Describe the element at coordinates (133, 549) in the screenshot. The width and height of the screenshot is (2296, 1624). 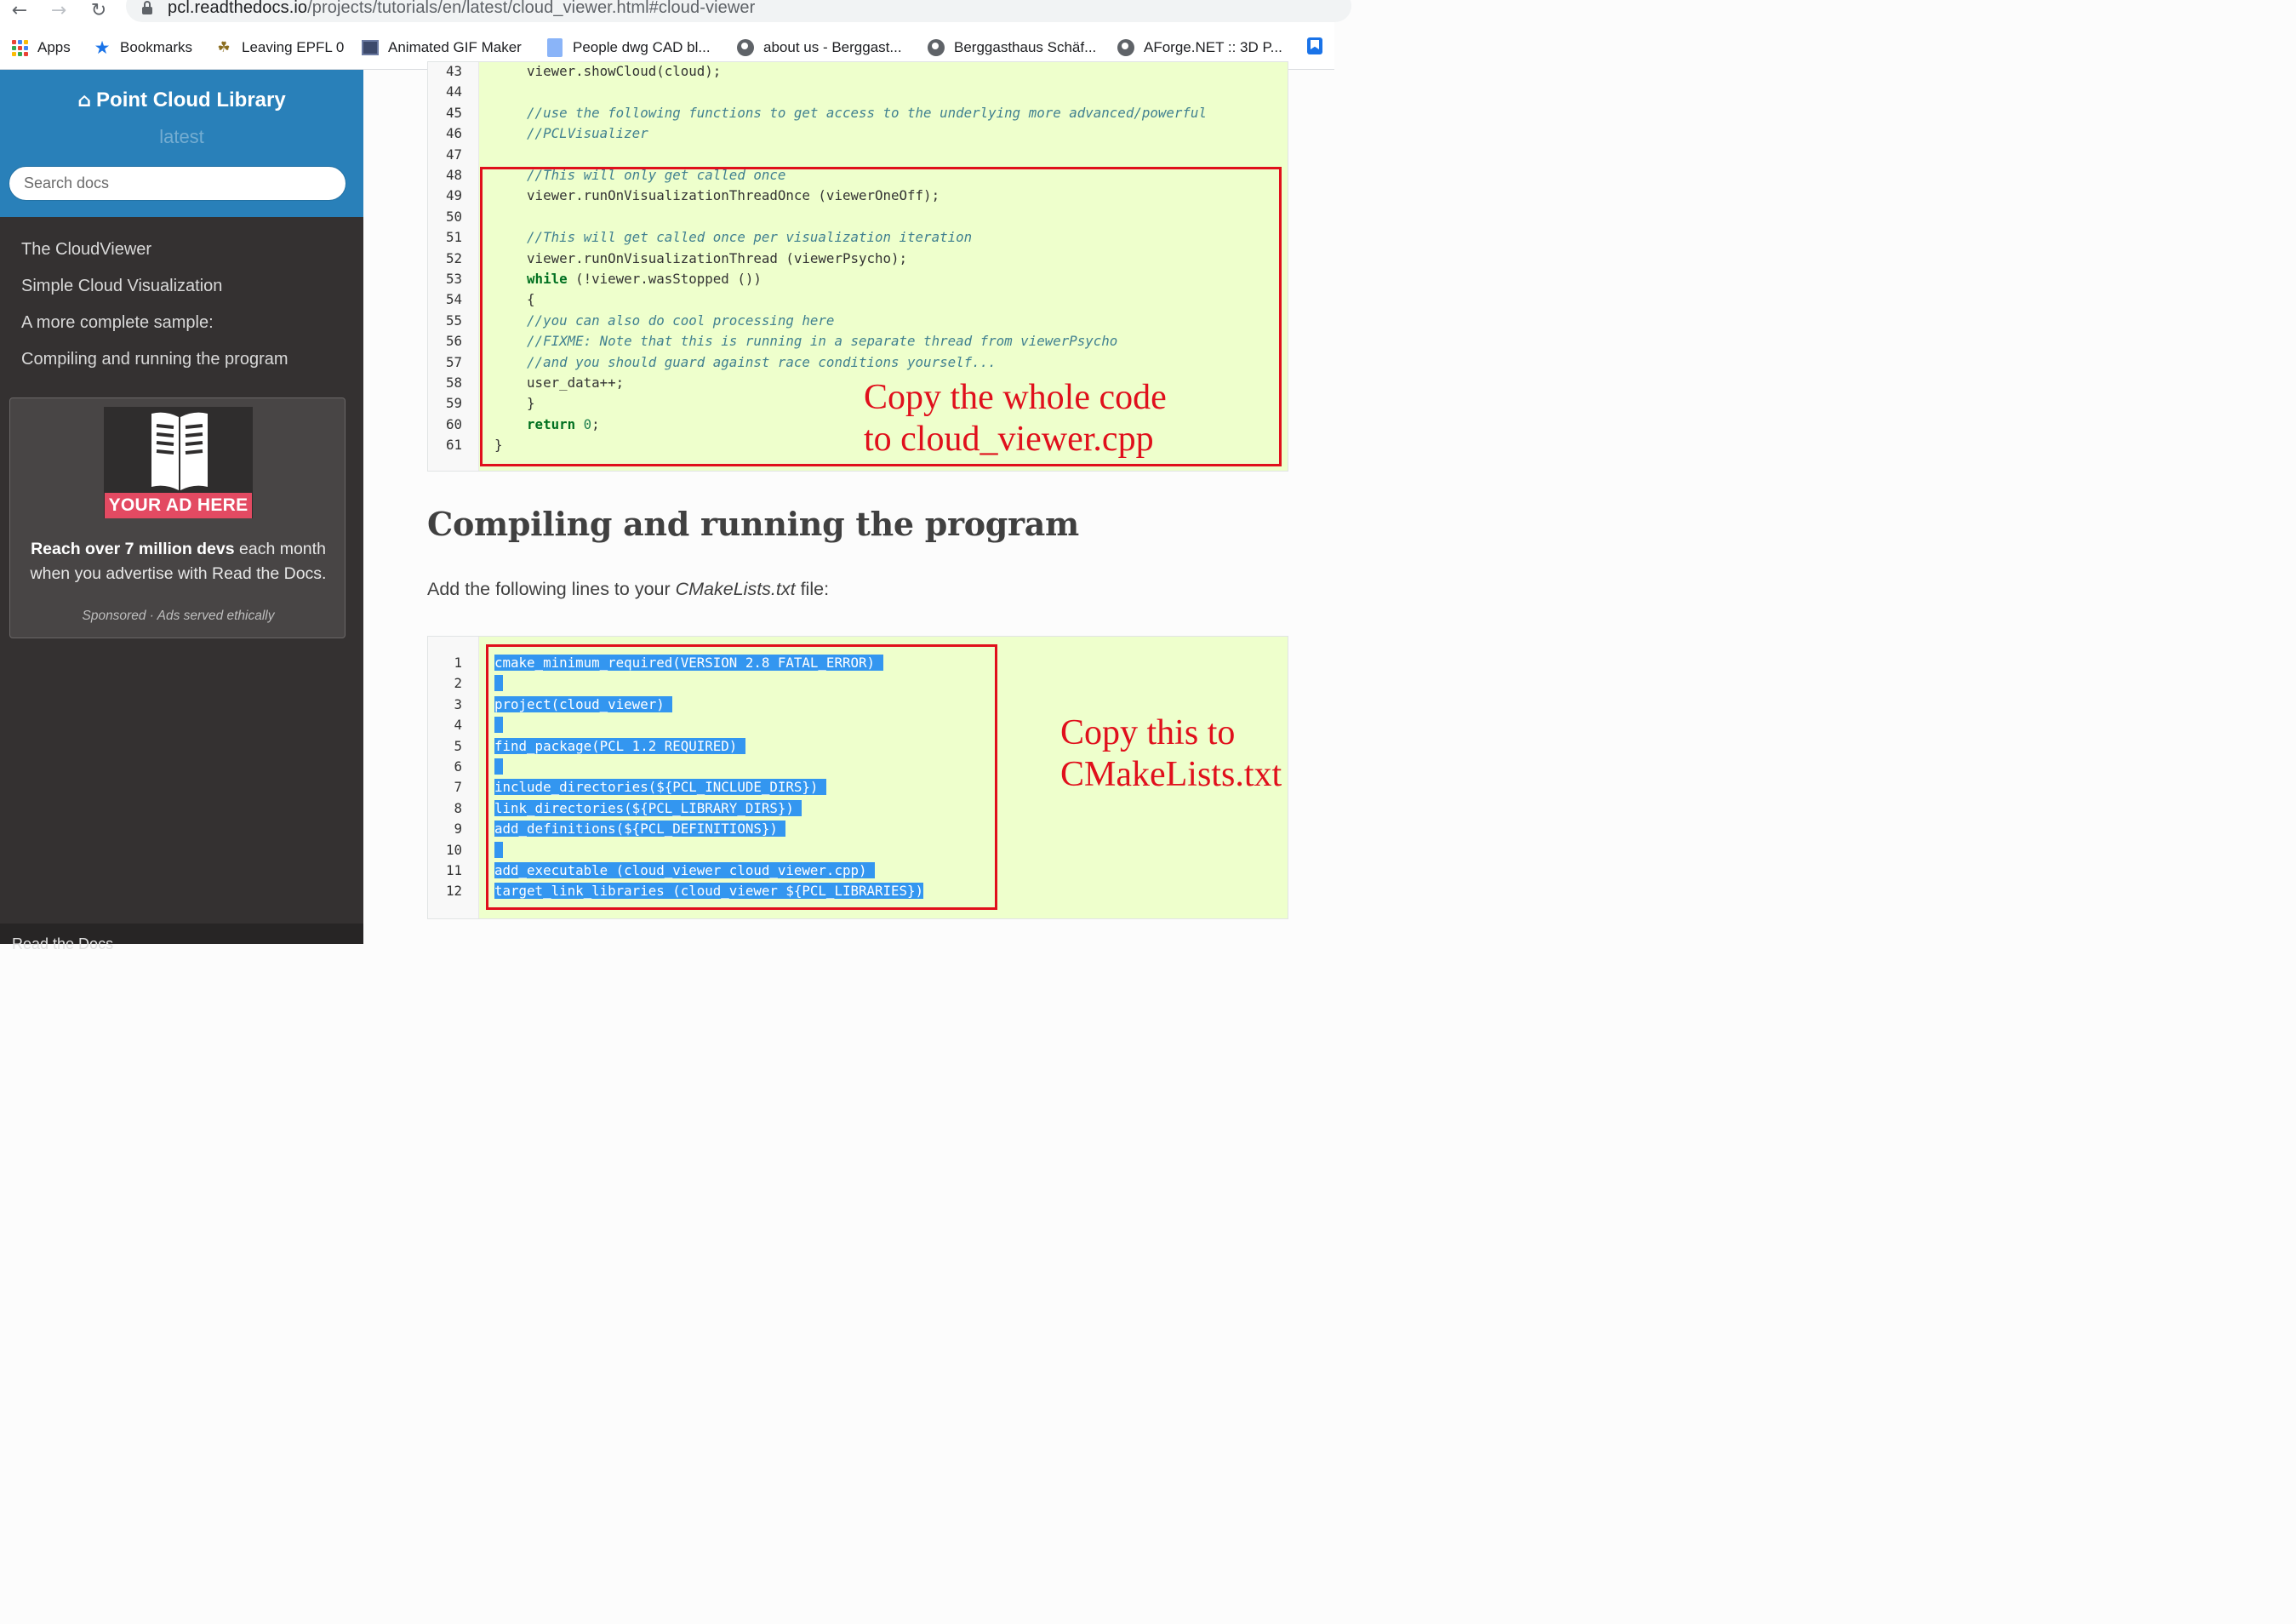
I see `ad-text-bold: Reach over 7 million devs` at that location.